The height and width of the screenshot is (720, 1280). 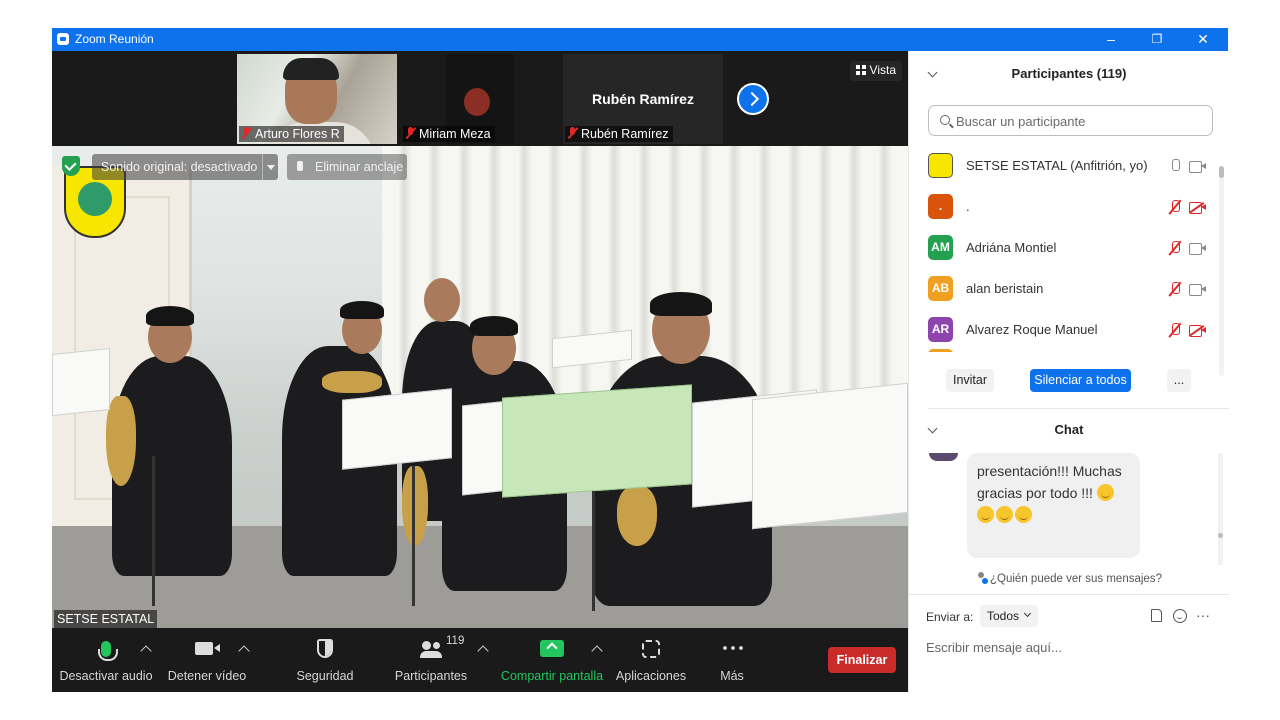 I want to click on participants-button: 119 Participantes, so click(x=431, y=660).